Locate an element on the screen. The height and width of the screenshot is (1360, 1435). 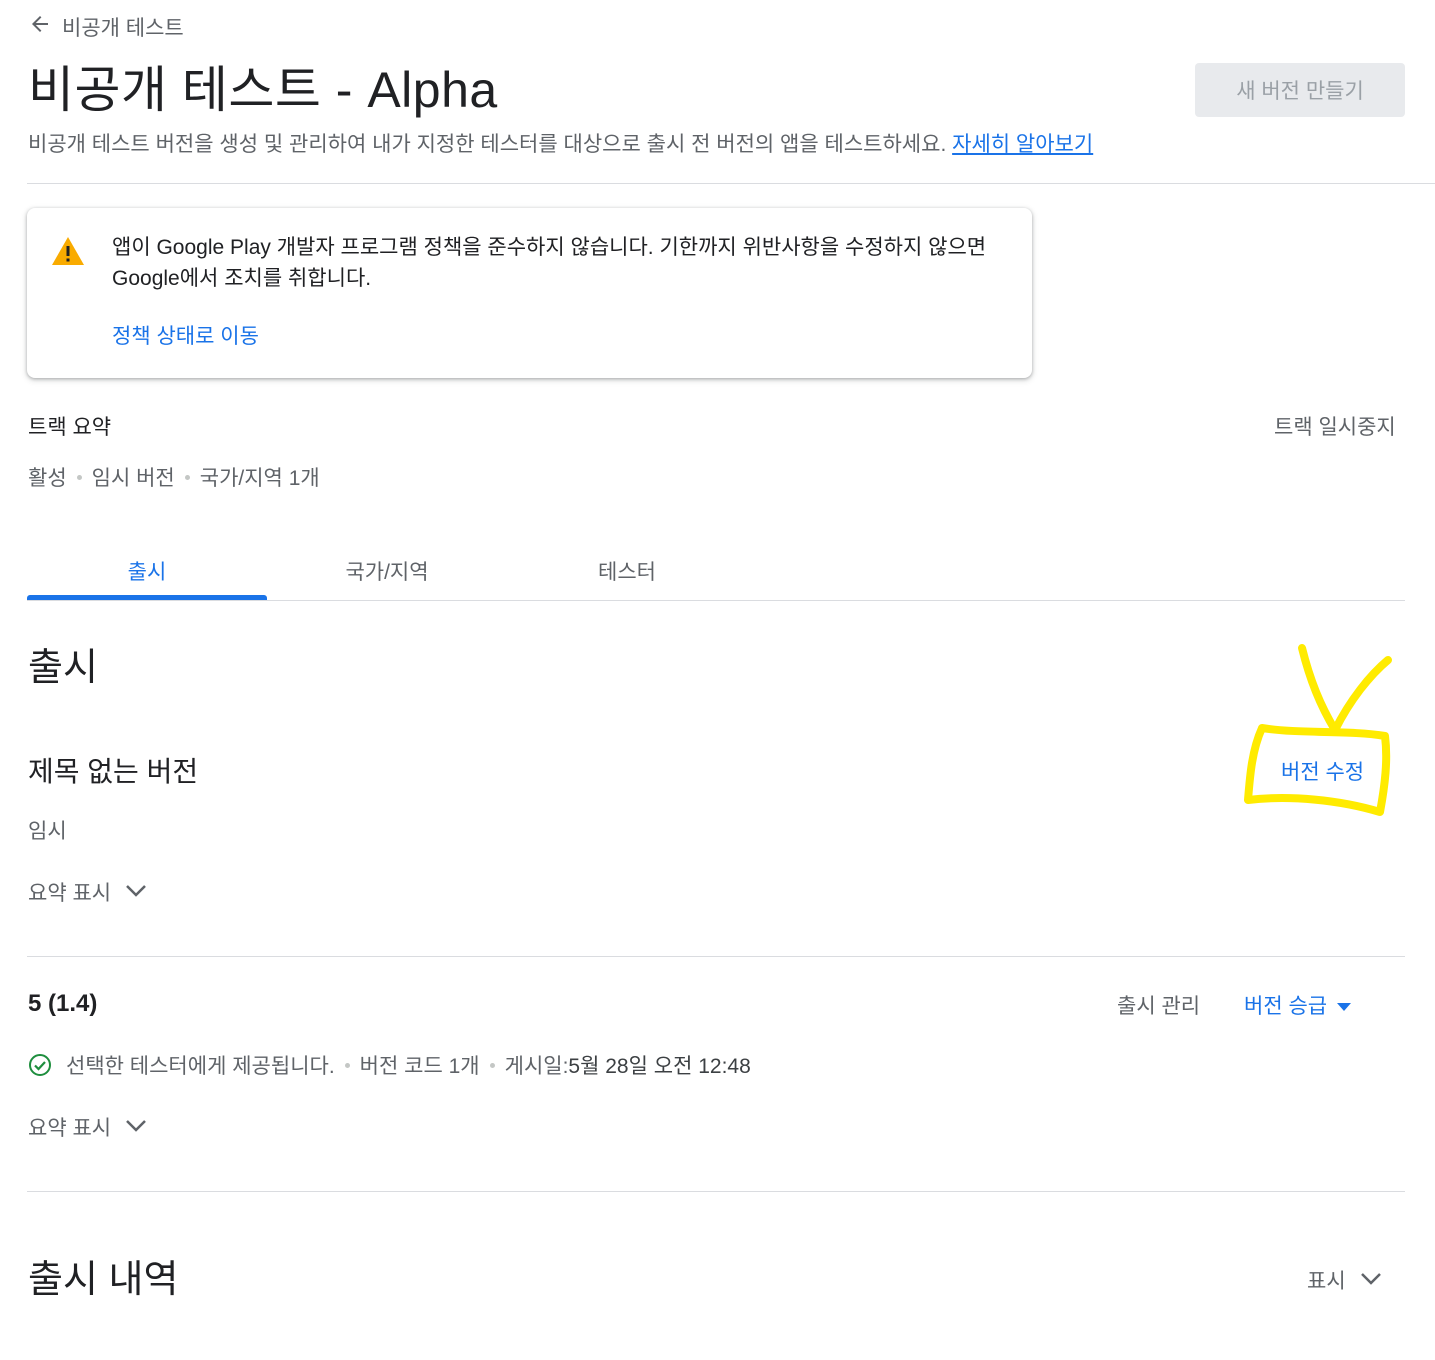
promote-release-label: 버전 승급 is located at coordinates (1285, 1005).